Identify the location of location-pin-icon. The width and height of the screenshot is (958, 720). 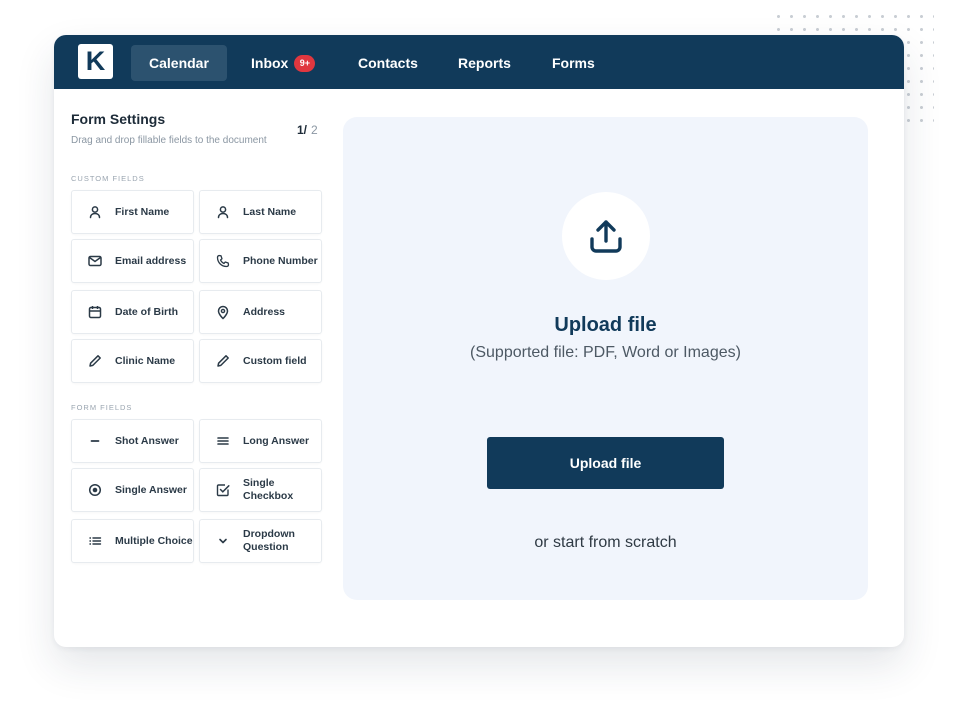
(223, 312).